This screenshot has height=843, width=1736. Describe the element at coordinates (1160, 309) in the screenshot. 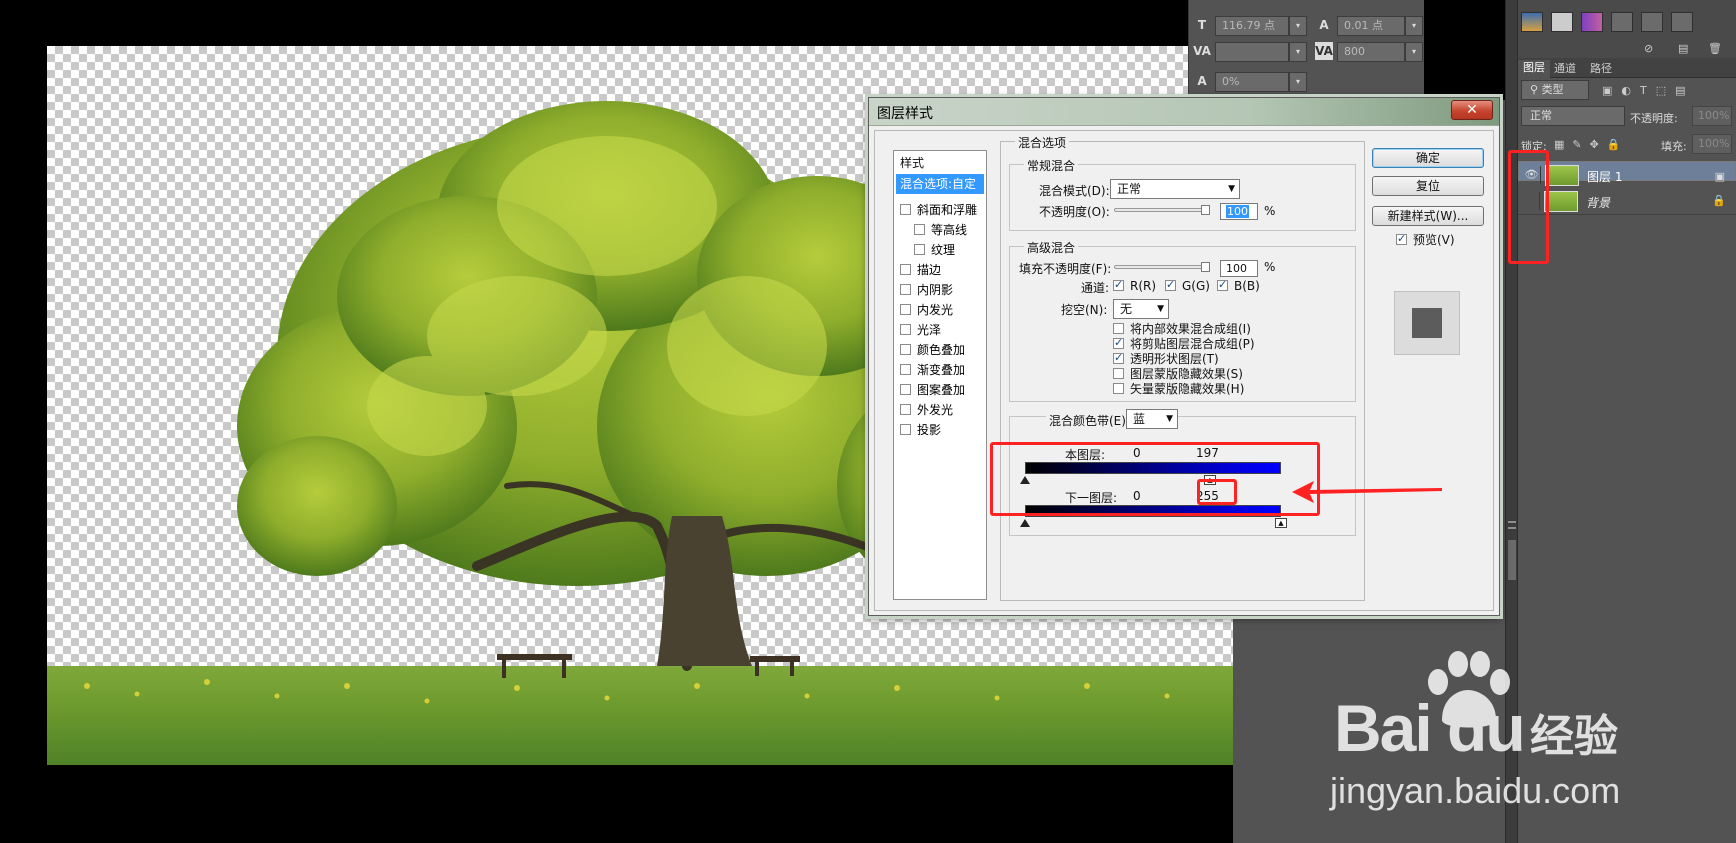

I see `chevron-down-icon: ▼` at that location.